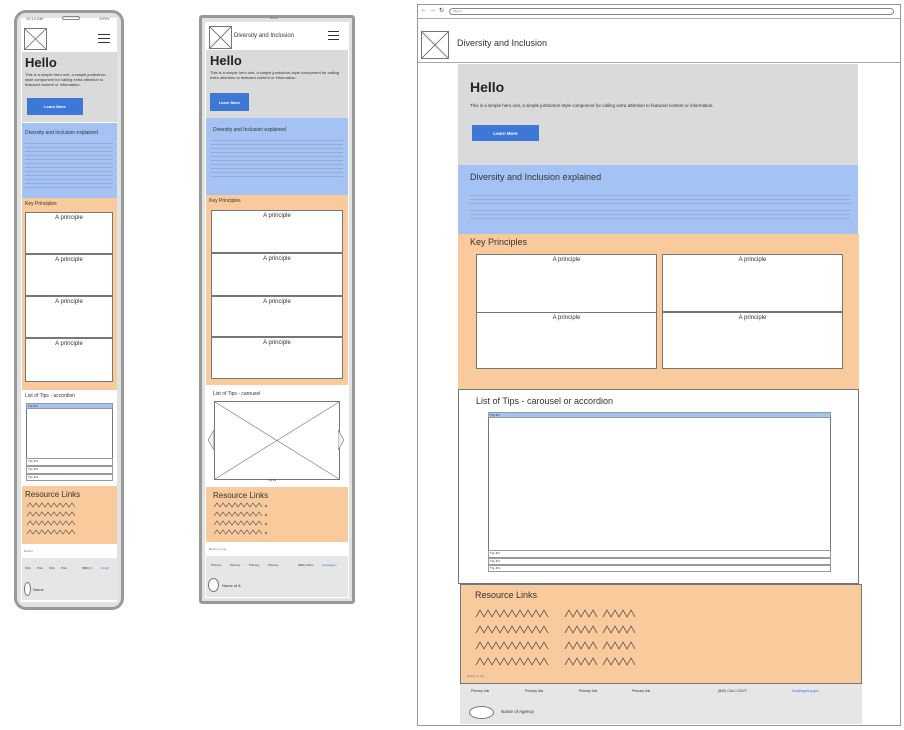  Describe the element at coordinates (435, 45) in the screenshot. I see `desktop-logo-placeholder-icon` at that location.